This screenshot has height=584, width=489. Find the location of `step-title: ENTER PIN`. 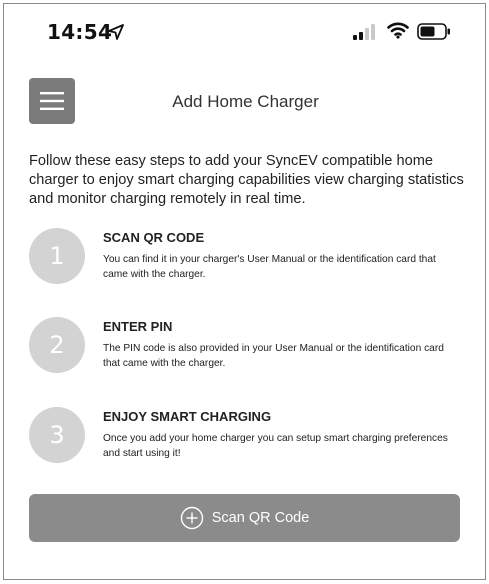

step-title: ENTER PIN is located at coordinates (138, 326).